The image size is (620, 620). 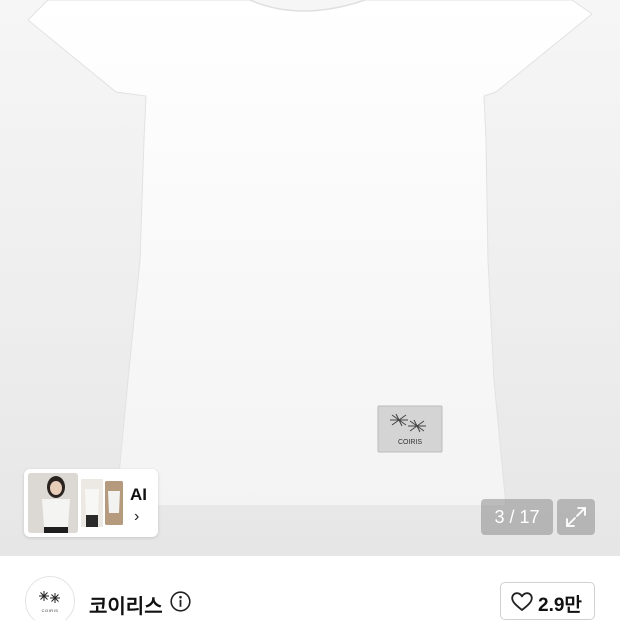 I want to click on patch-text: COIRIS, so click(x=410, y=442).